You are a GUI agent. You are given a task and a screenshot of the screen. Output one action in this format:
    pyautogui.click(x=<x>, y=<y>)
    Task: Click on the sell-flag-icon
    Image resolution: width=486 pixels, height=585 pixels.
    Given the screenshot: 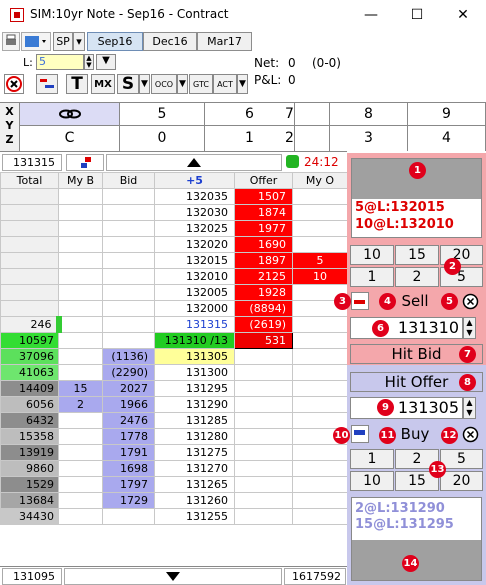 What is the action you would take?
    pyautogui.click(x=360, y=301)
    